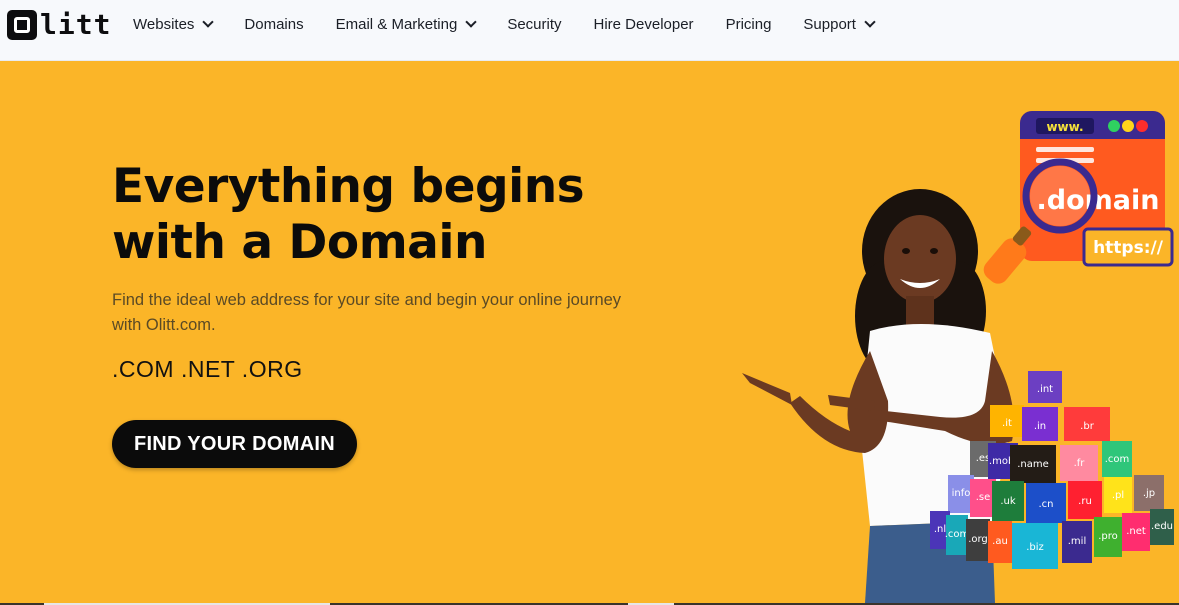  What do you see at coordinates (1080, 463) in the screenshot?
I see `cube-label: .fr` at bounding box center [1080, 463].